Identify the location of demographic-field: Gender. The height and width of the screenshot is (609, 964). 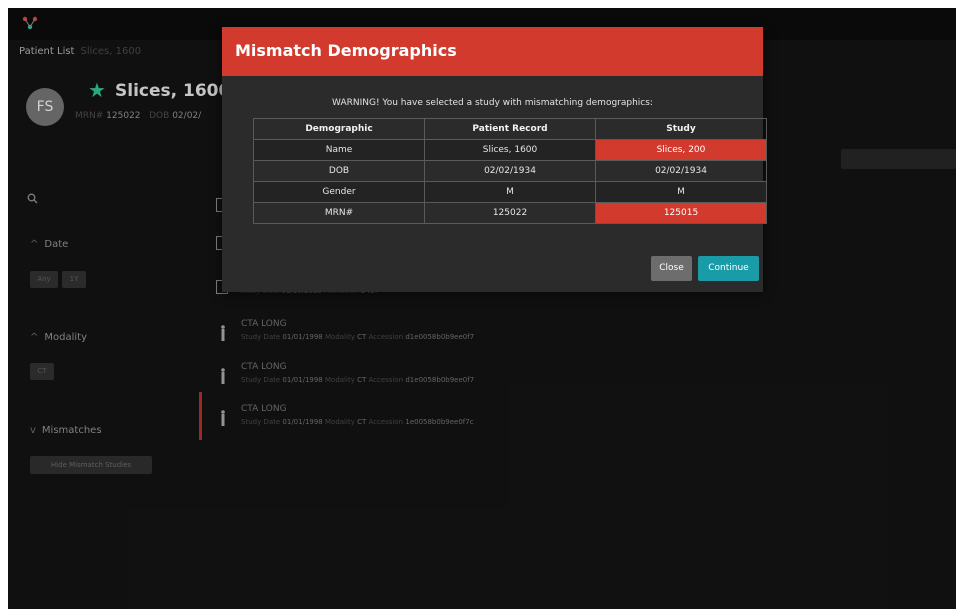
(339, 192).